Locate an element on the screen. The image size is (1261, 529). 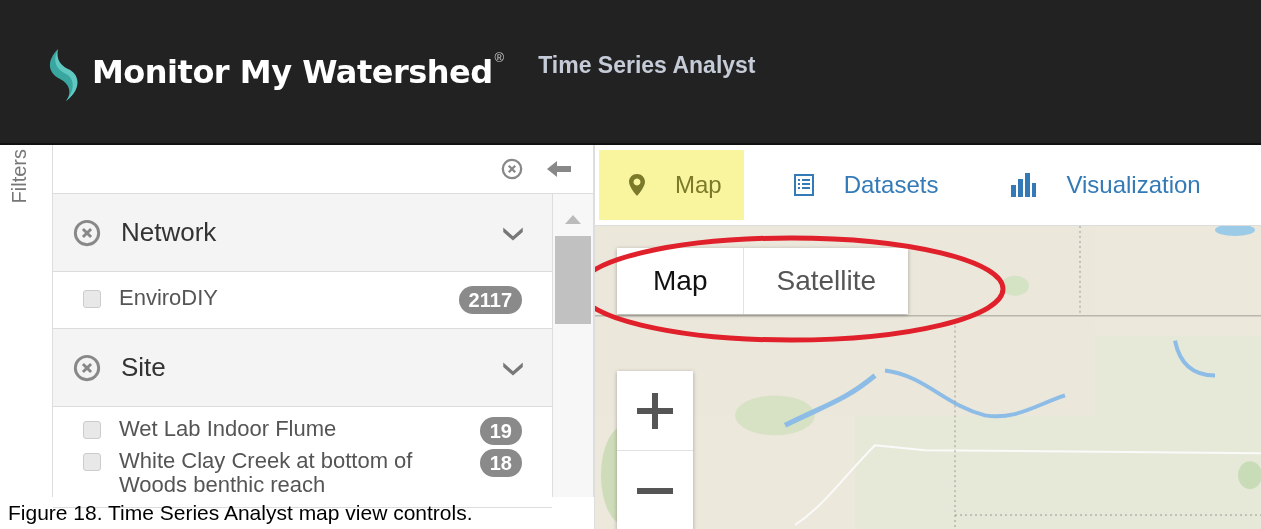
scrollbar is located at coordinates (572, 345).